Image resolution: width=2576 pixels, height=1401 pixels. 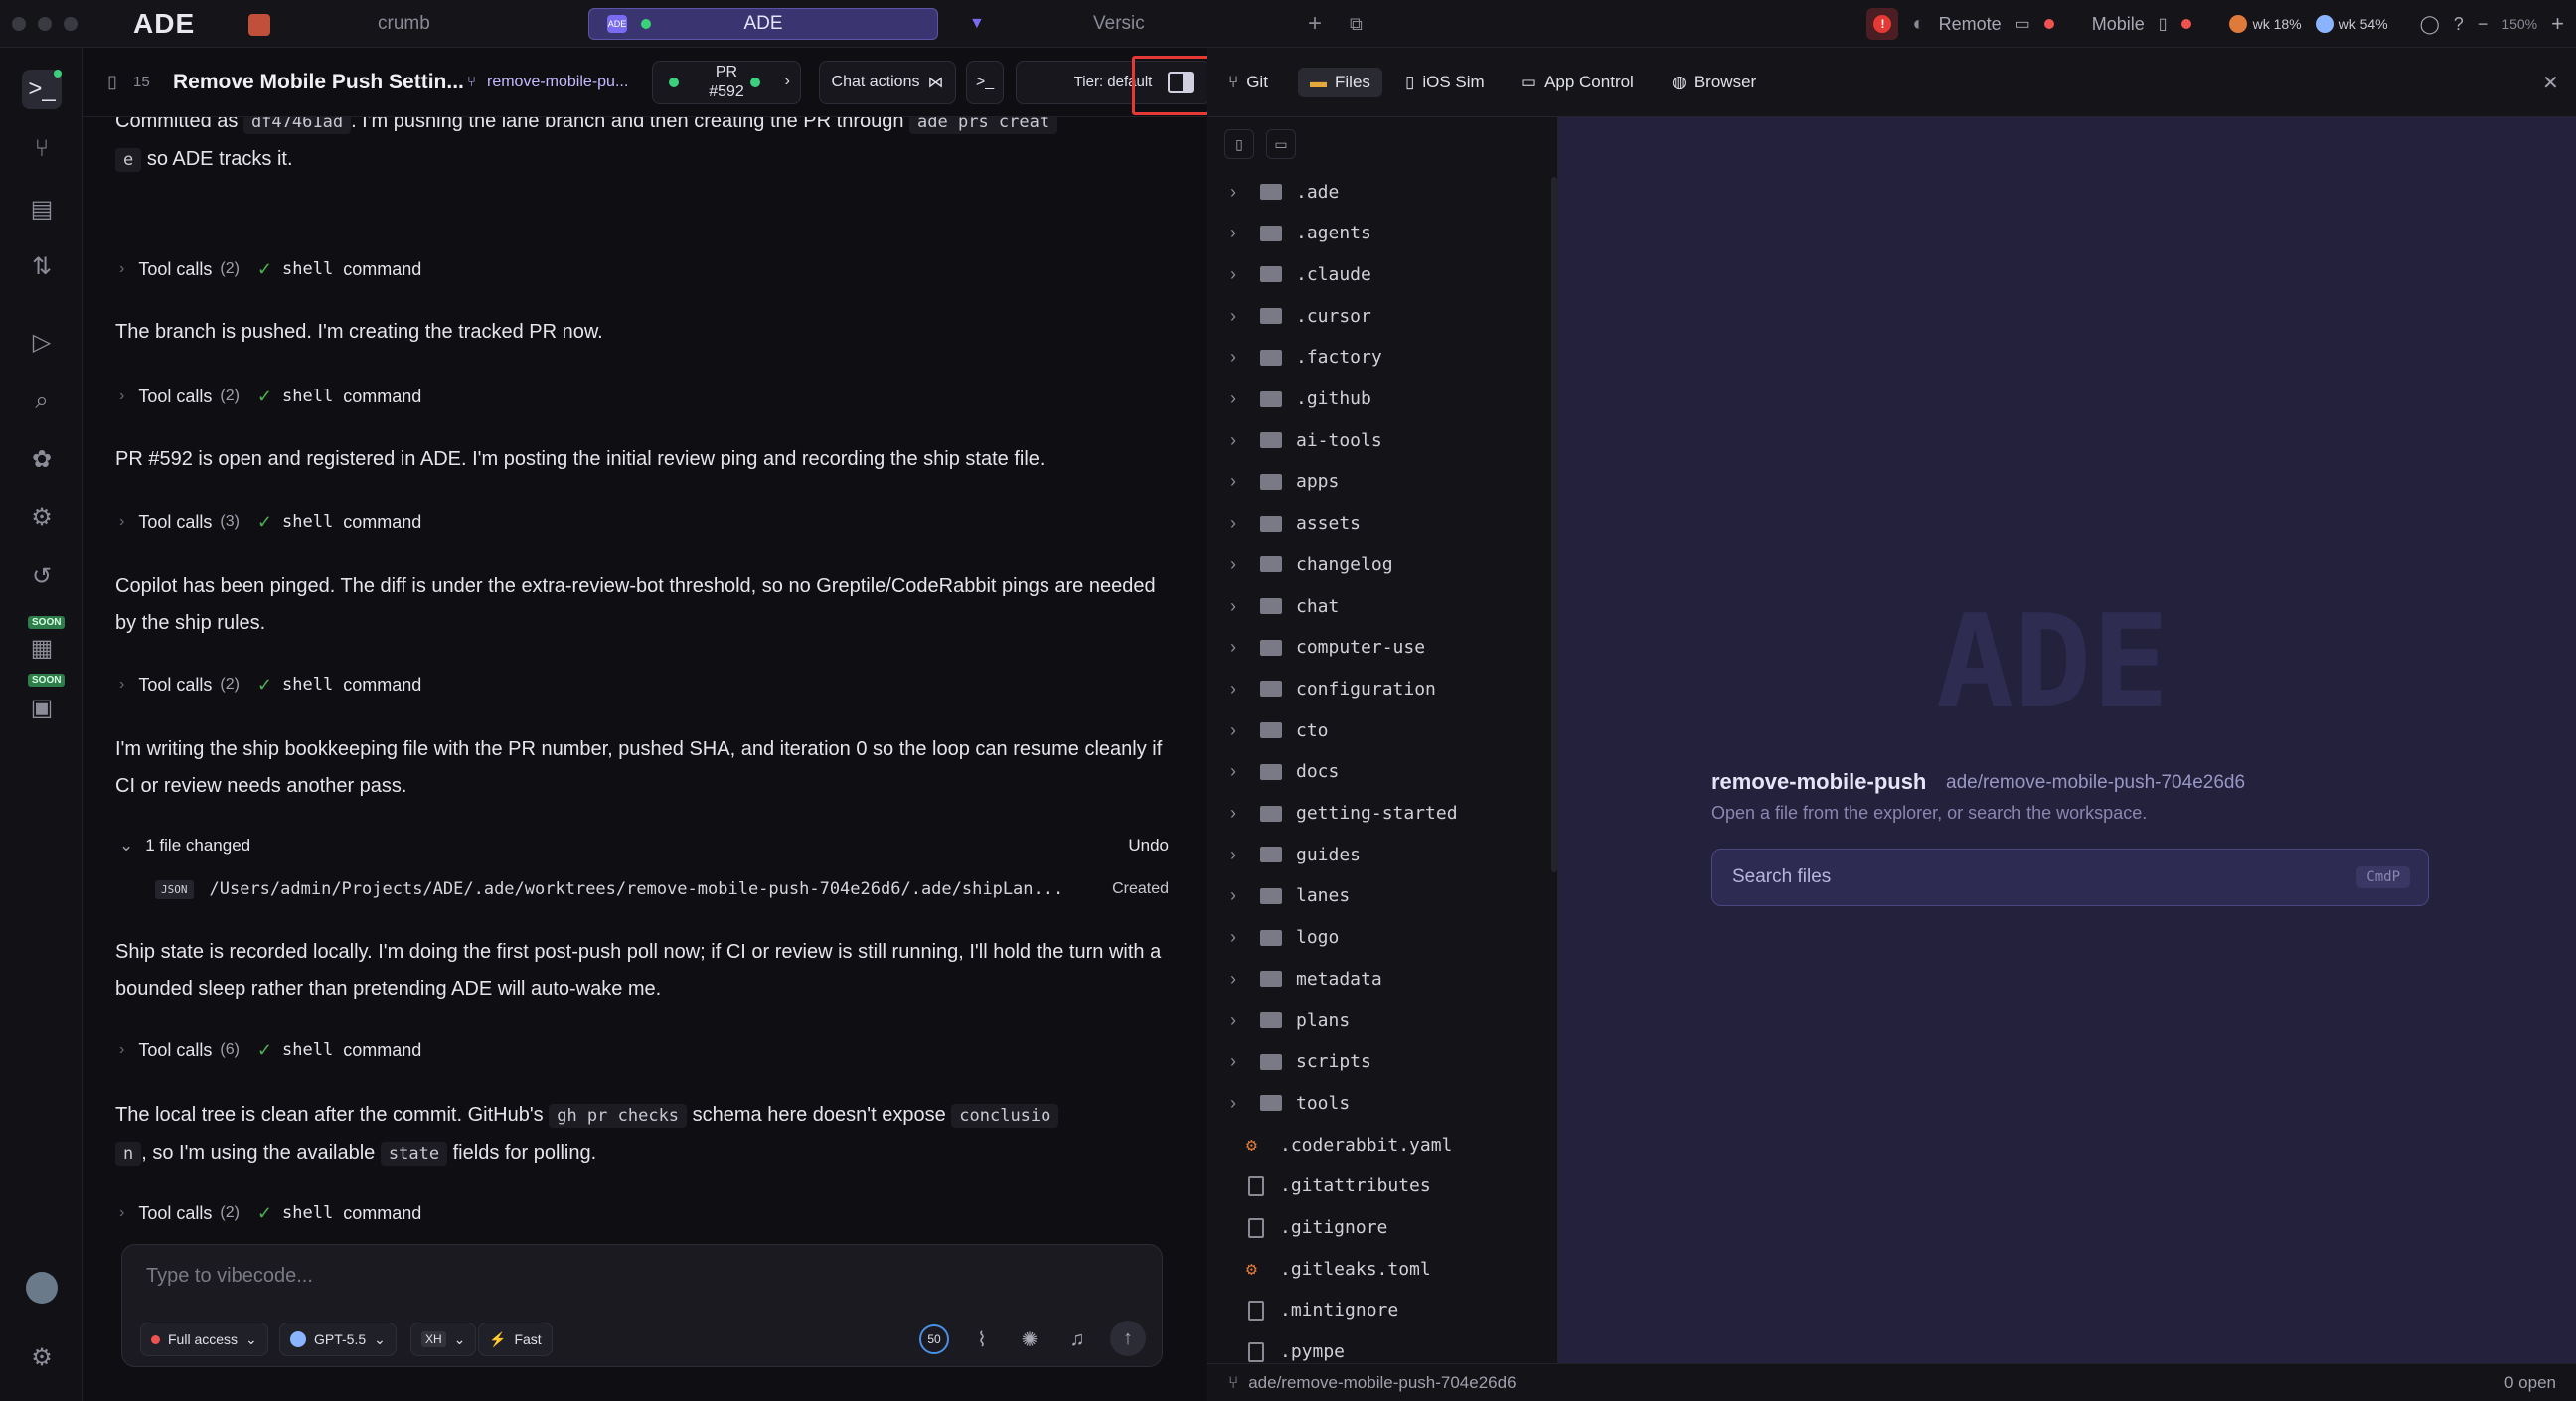 I want to click on tree-folder: › changelog, so click(x=1375, y=564).